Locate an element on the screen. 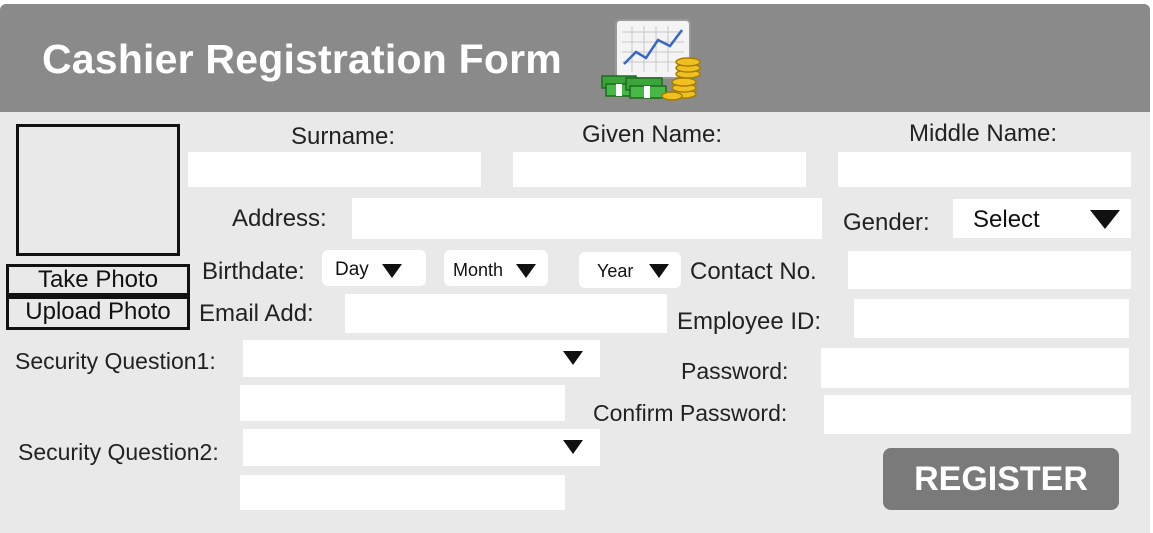 The image size is (1153, 533). email-input is located at coordinates (506, 313).